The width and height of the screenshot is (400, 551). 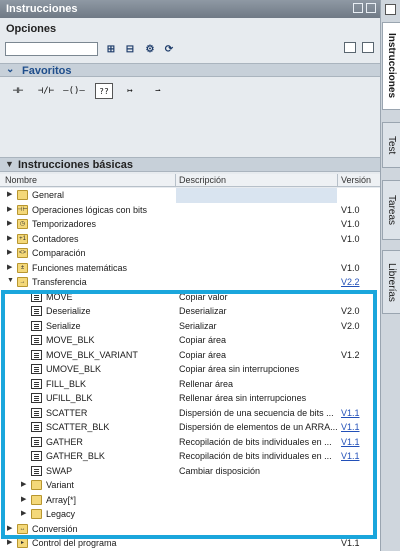 I want to click on instruction-row: Serialize Serializar V2.0, so click(x=190, y=326).